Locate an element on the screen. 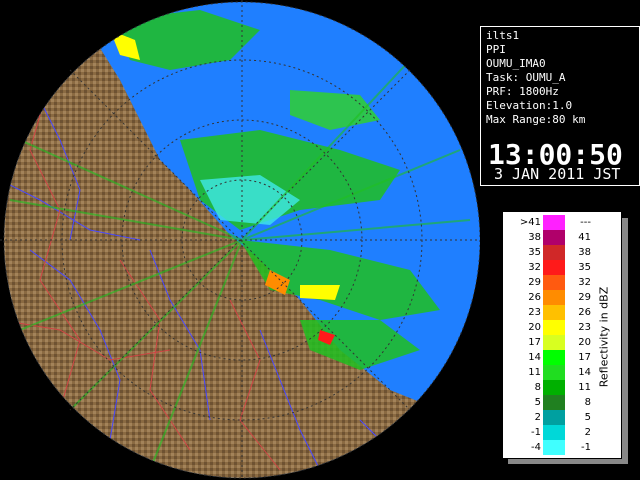 The image size is (640, 480). legend-lower-bound: -1 is located at coordinates (536, 432).